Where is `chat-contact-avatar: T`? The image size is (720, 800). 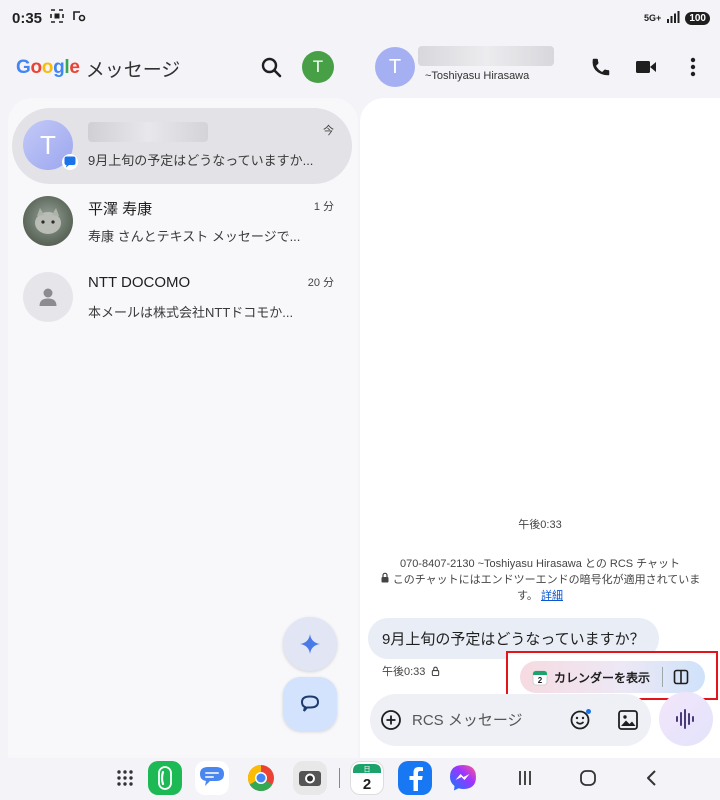
chat-contact-avatar: T is located at coordinates (395, 67).